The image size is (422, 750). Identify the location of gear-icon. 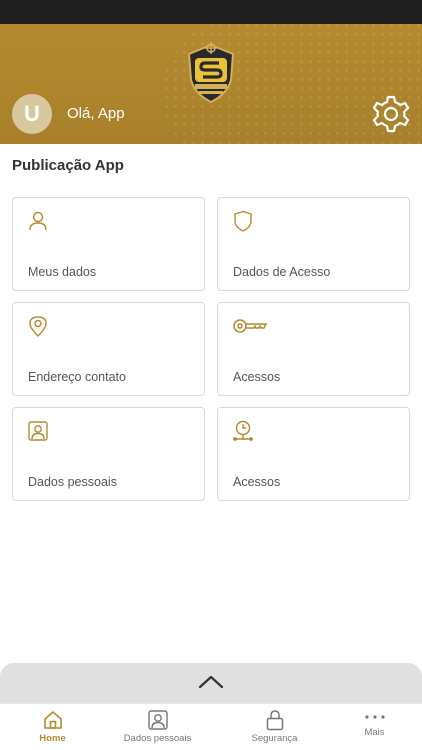
(391, 114).